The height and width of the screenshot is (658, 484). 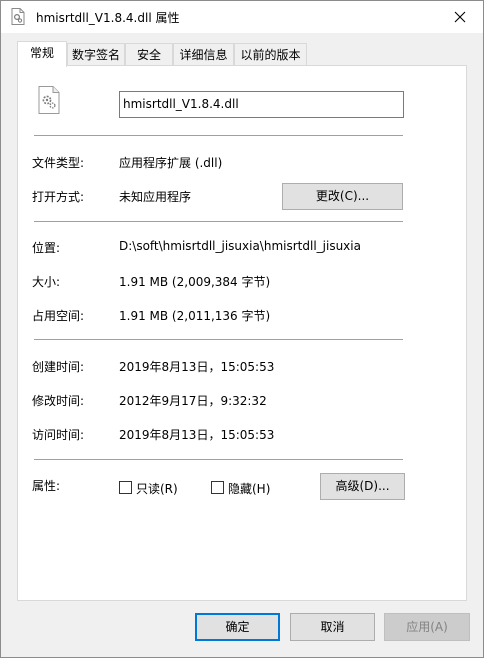 What do you see at coordinates (46, 248) in the screenshot?
I see `location-label: 位置:` at bounding box center [46, 248].